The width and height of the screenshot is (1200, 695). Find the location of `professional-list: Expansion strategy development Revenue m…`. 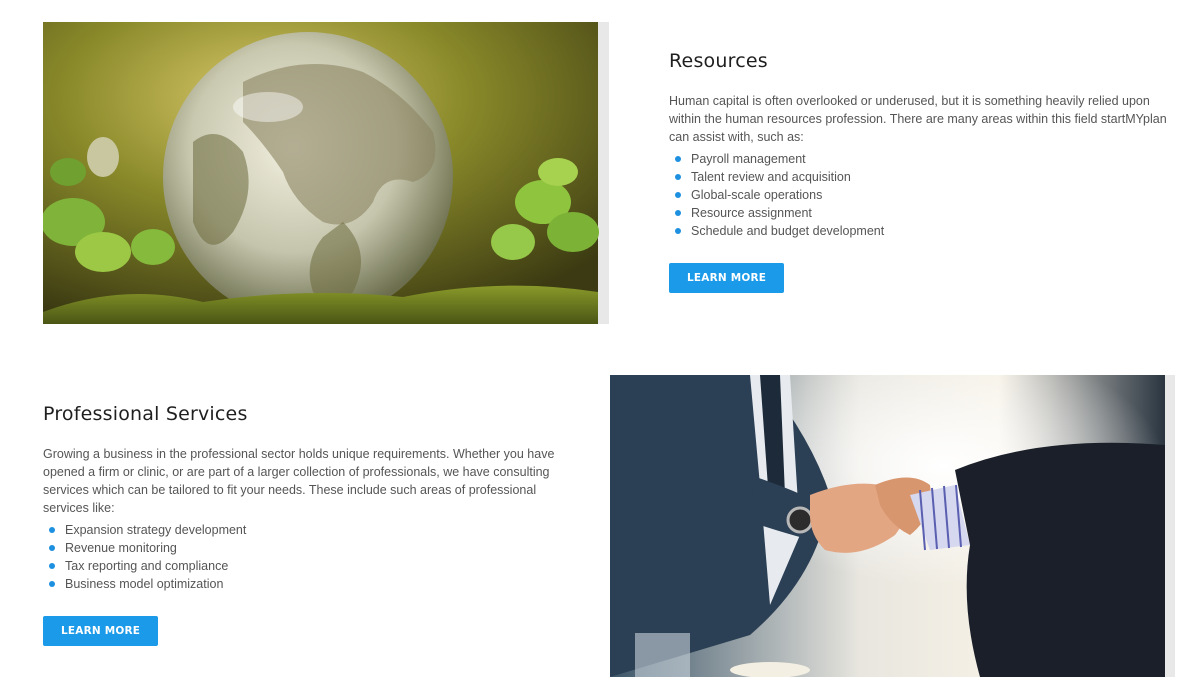

professional-list: Expansion strategy development Revenue m… is located at coordinates (300, 557).